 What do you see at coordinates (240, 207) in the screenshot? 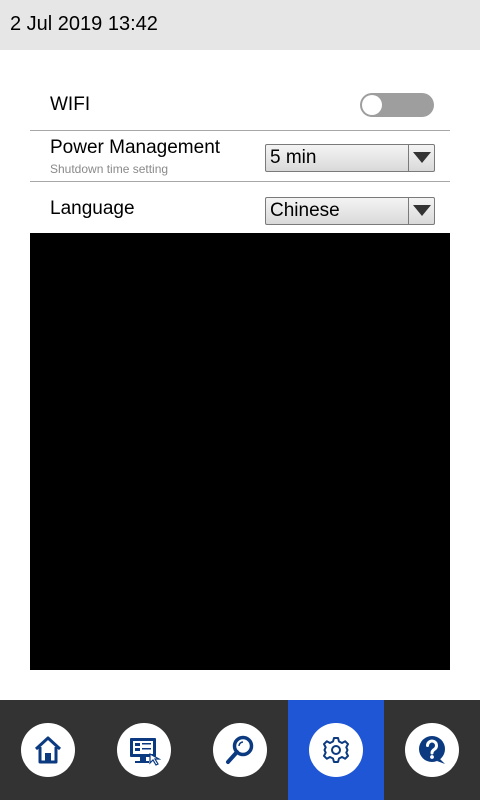
I see `language-row: Language Chinese` at bounding box center [240, 207].